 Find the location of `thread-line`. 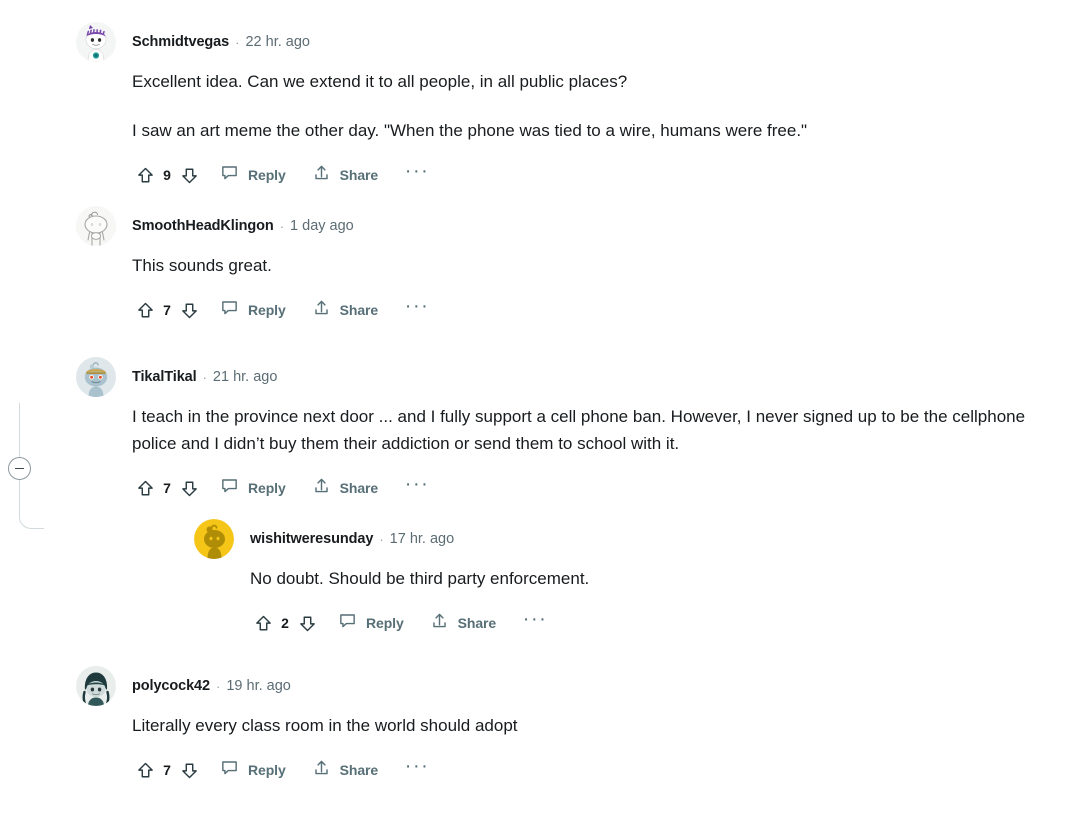

thread-line is located at coordinates (19, 430).